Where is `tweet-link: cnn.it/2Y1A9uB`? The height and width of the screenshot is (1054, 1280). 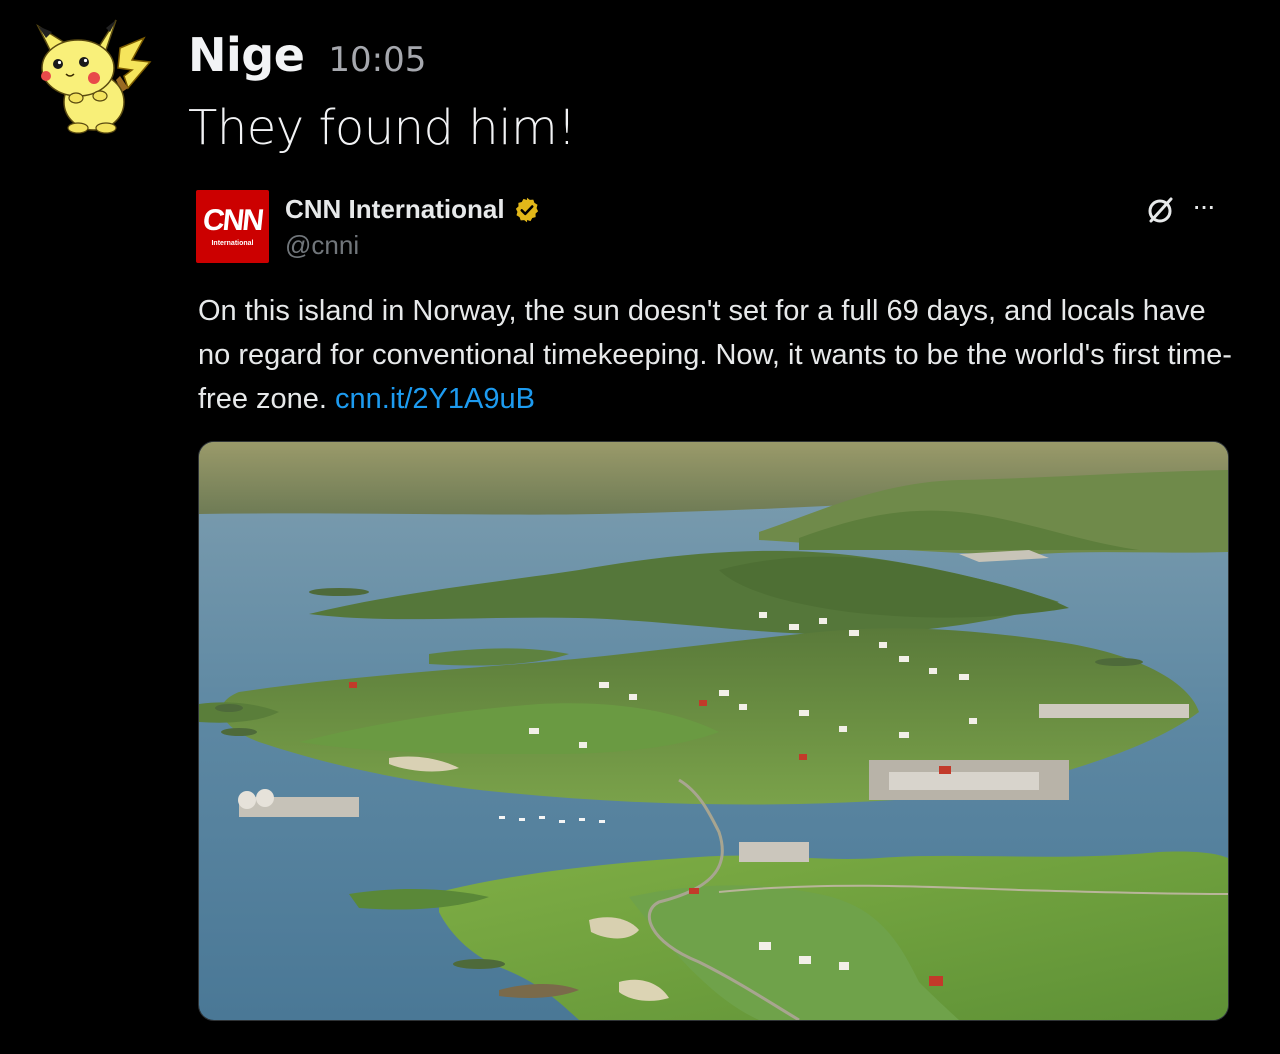
tweet-link: cnn.it/2Y1A9uB is located at coordinates (435, 399).